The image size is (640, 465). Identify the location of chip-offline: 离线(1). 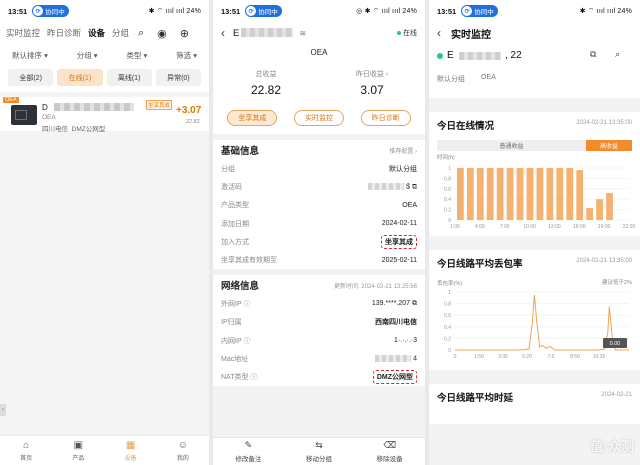
(129, 77).